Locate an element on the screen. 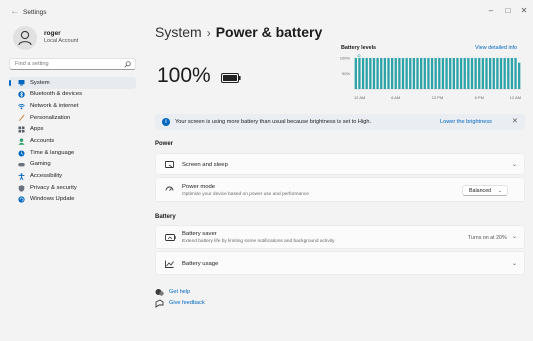 This screenshot has width=533, height=341. sidebar-item-personalization: Personalization is located at coordinates (72, 118).